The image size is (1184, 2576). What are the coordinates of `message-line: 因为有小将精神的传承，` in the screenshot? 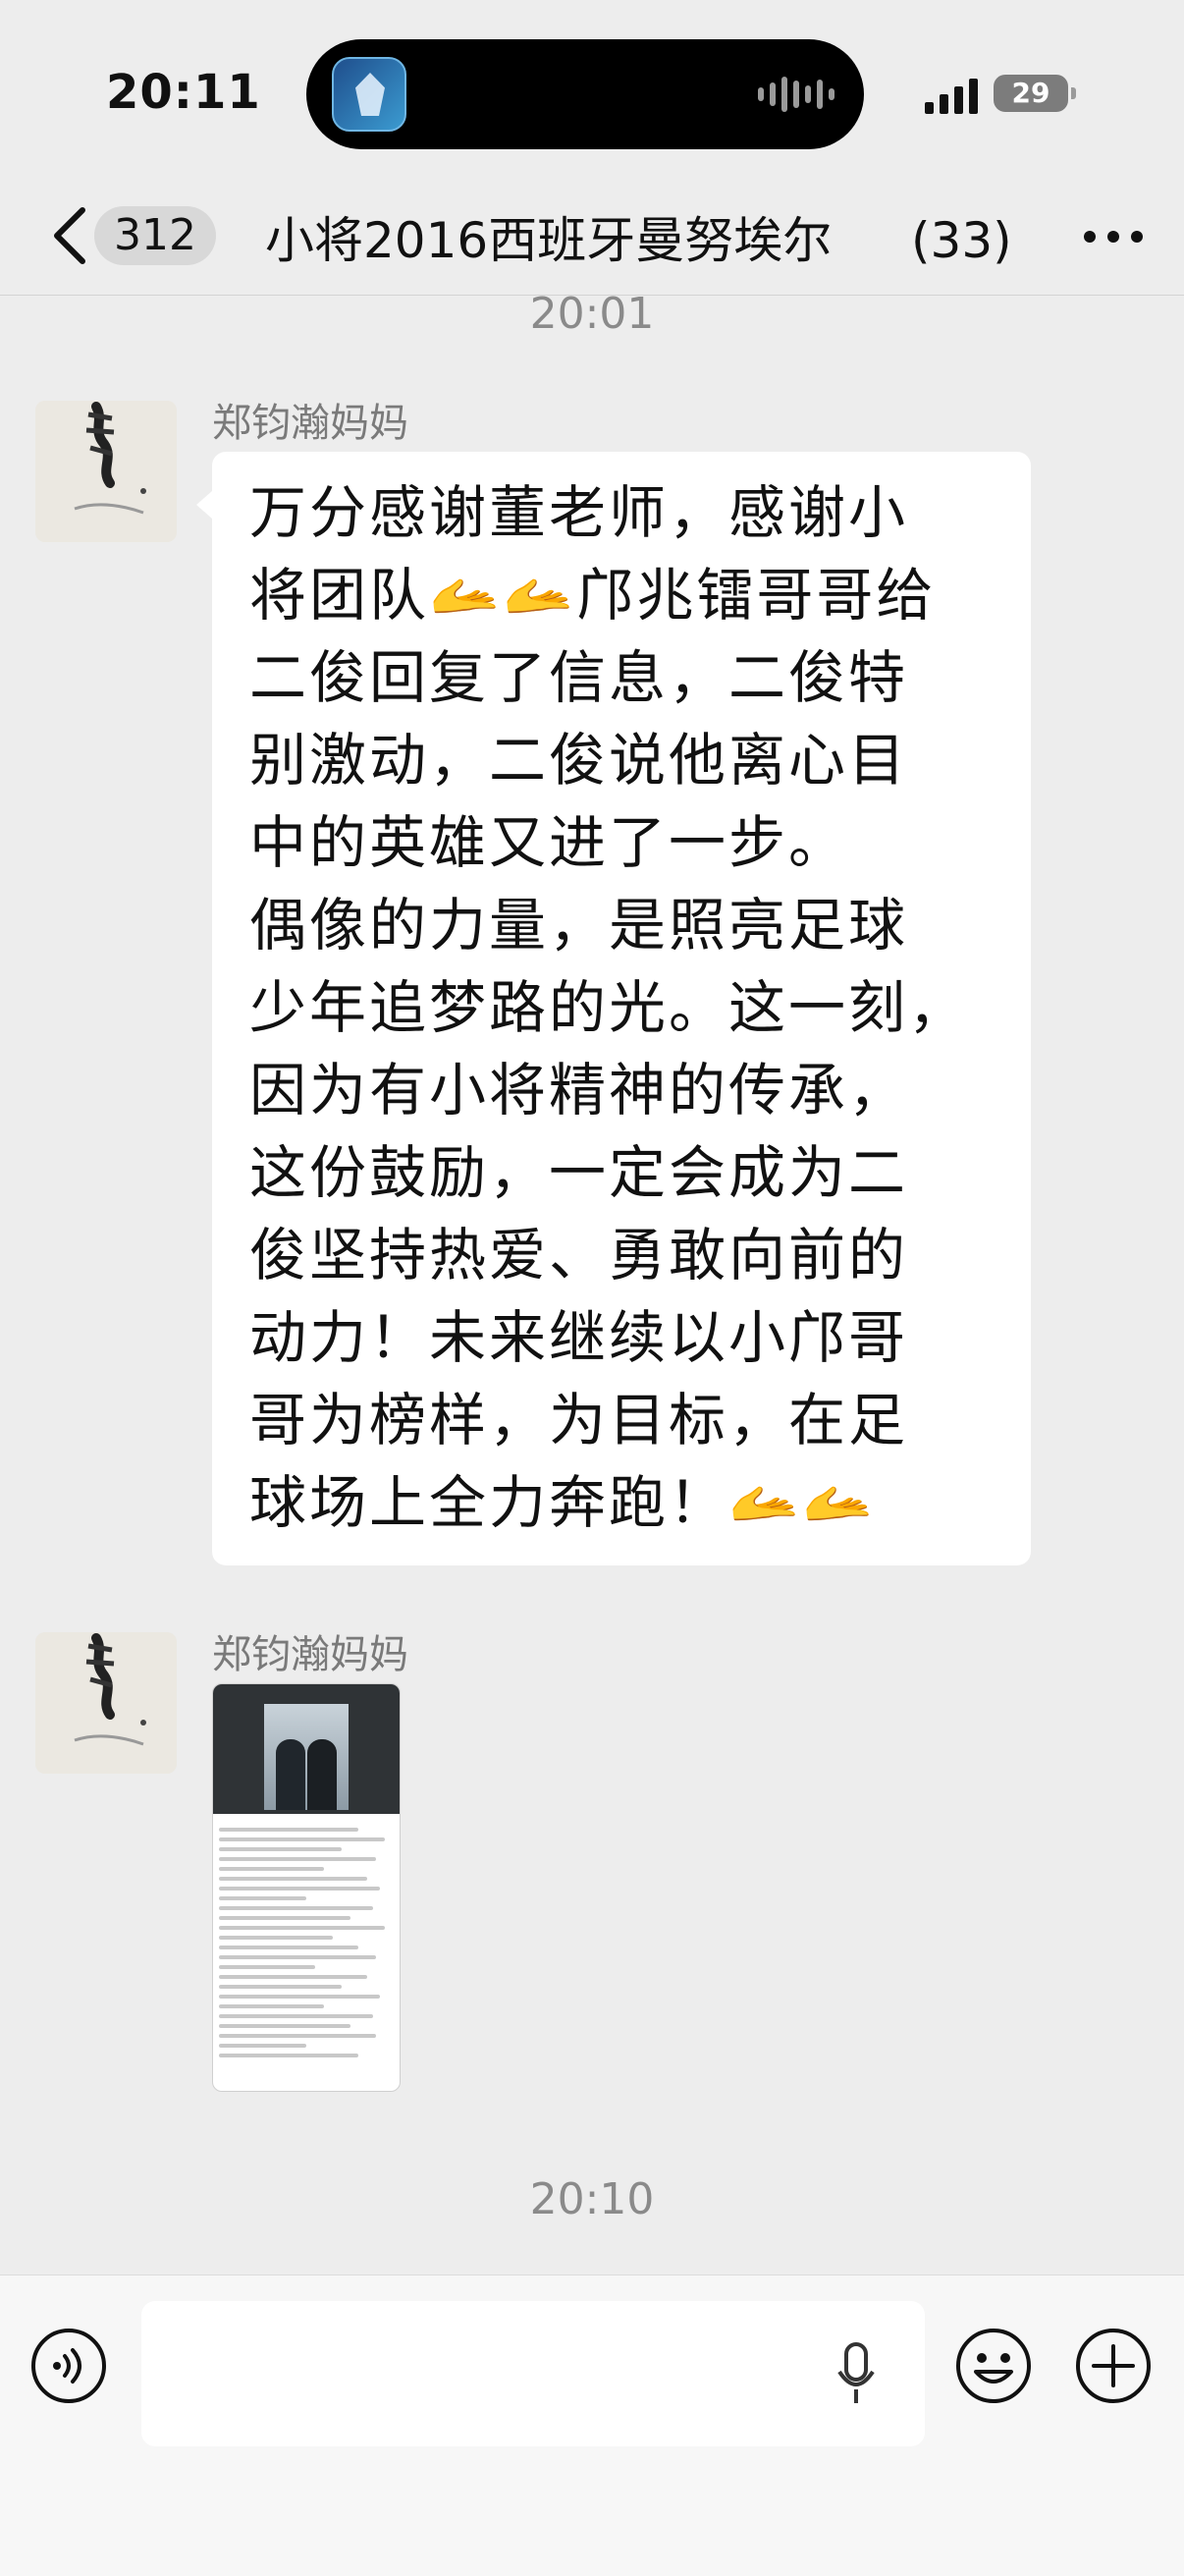 It's located at (579, 1090).